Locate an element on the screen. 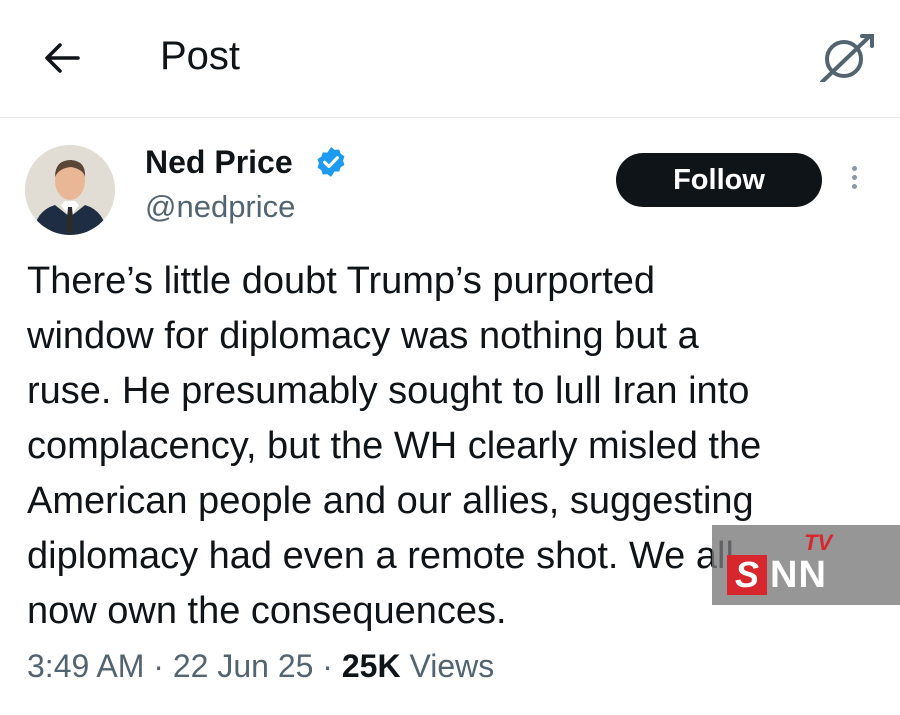 This screenshot has height=715, width=900. views-count: 25K is located at coordinates (371, 666).